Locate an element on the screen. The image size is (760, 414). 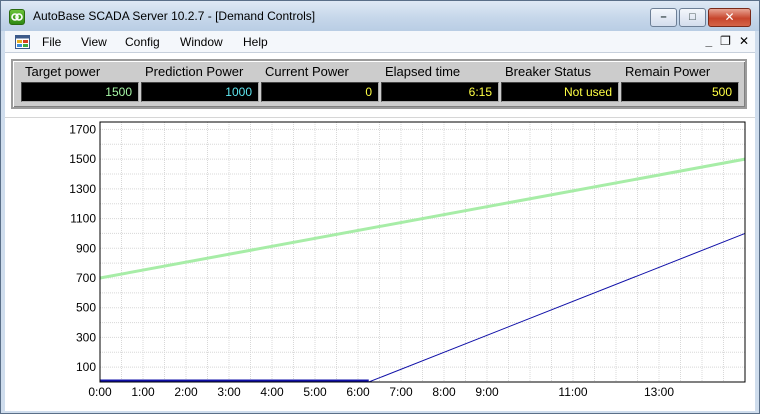
maximize-icon: □ is located at coordinates (692, 17).